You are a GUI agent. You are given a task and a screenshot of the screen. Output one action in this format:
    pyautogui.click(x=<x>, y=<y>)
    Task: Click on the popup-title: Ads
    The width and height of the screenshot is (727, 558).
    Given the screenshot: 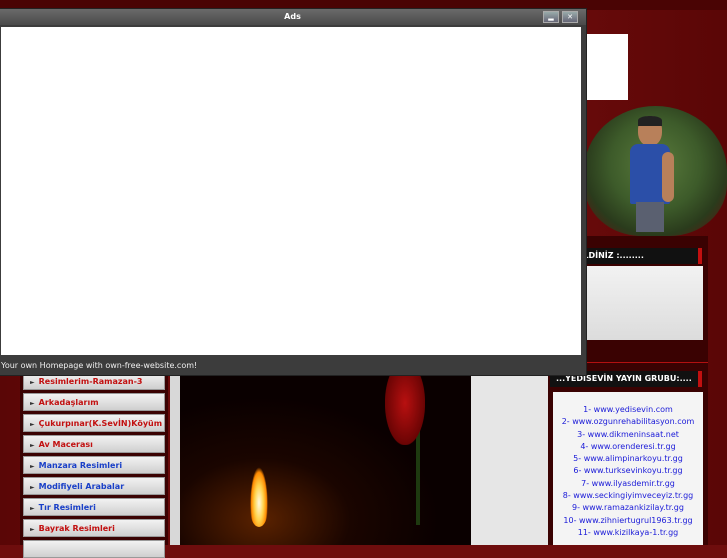 What is the action you would take?
    pyautogui.click(x=292, y=16)
    